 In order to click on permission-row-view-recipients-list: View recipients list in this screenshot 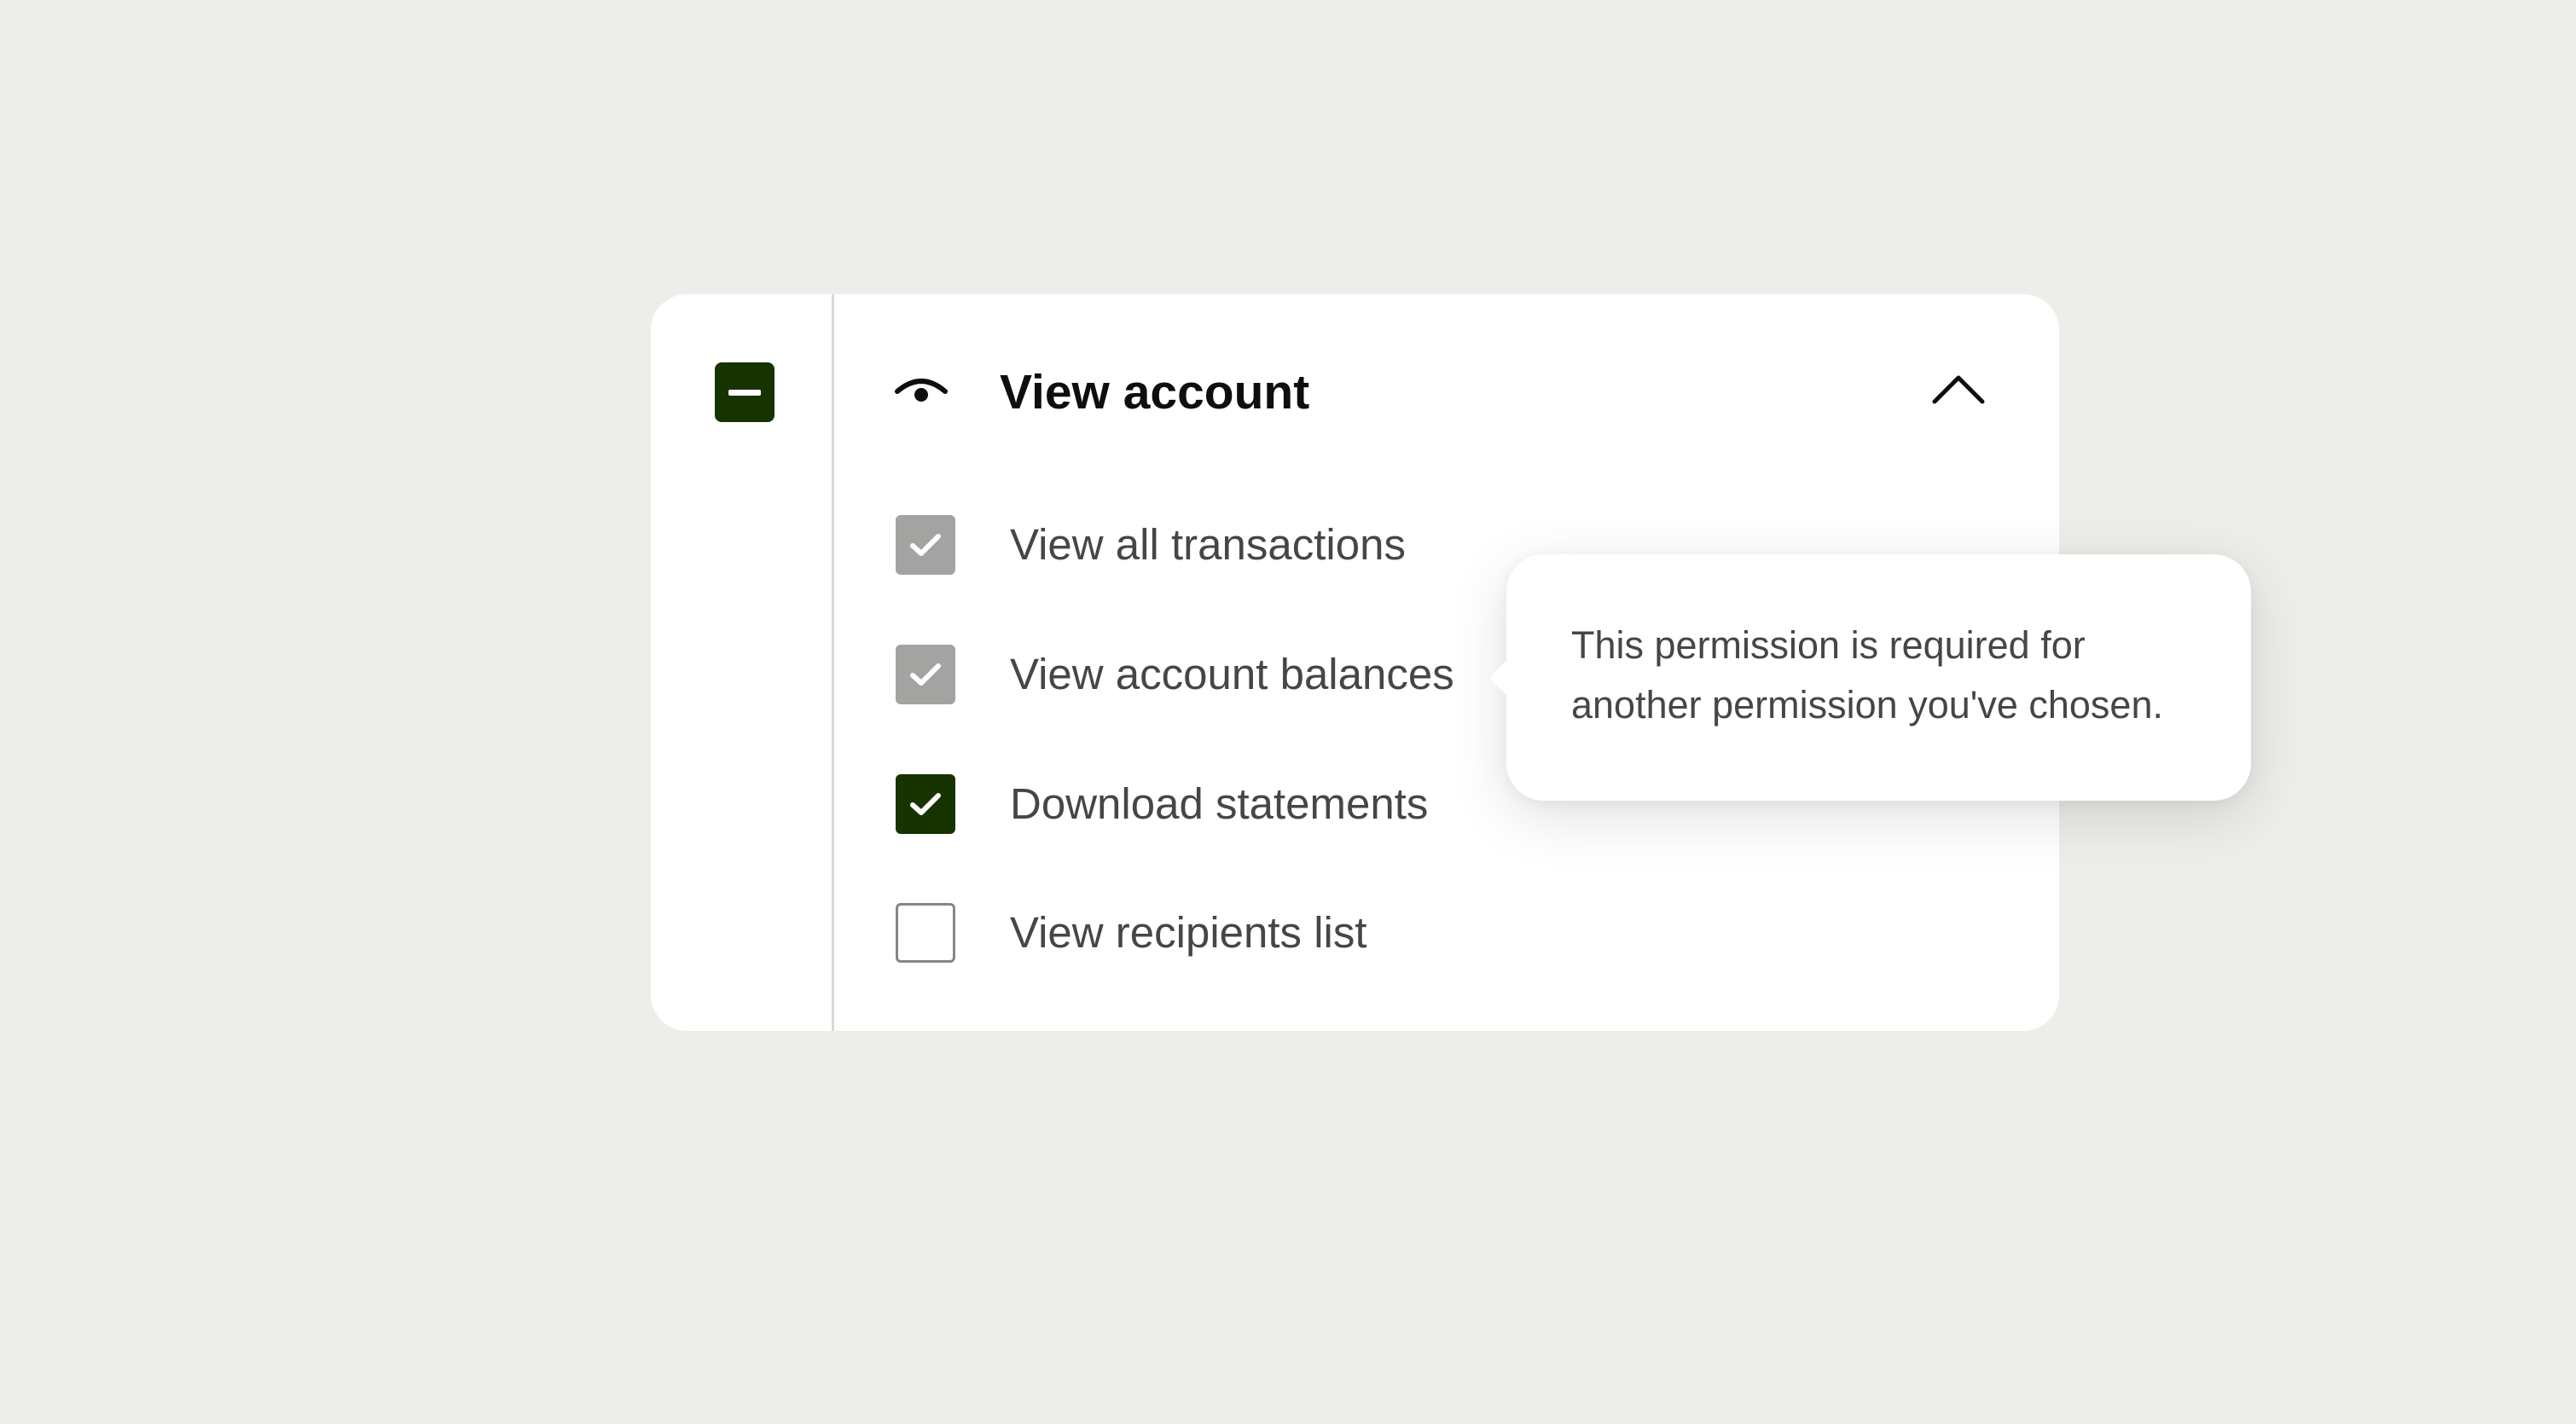, I will do `click(1131, 933)`.